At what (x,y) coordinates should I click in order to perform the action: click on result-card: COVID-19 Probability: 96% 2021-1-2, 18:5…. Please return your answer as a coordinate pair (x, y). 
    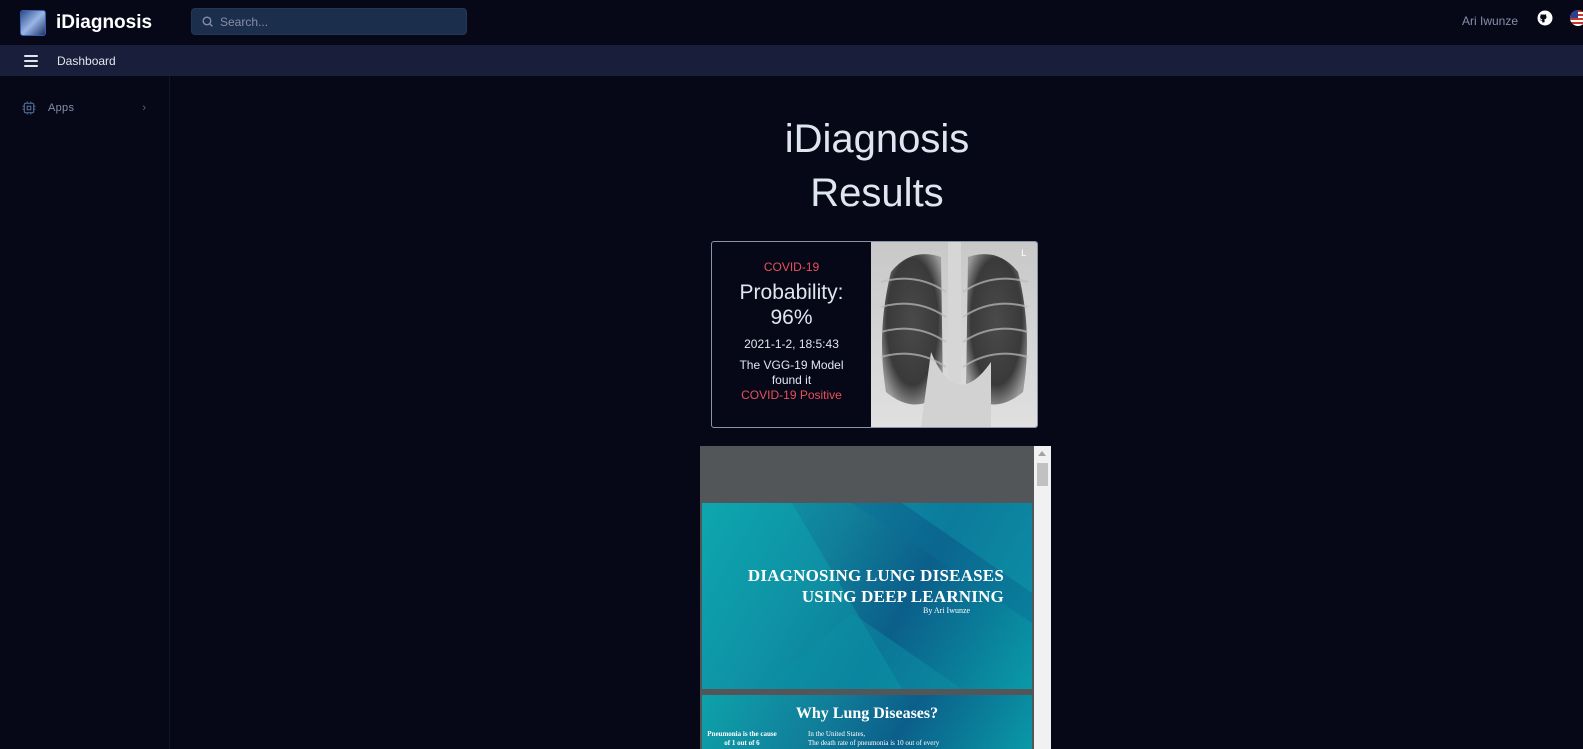
    Looking at the image, I should click on (874, 334).